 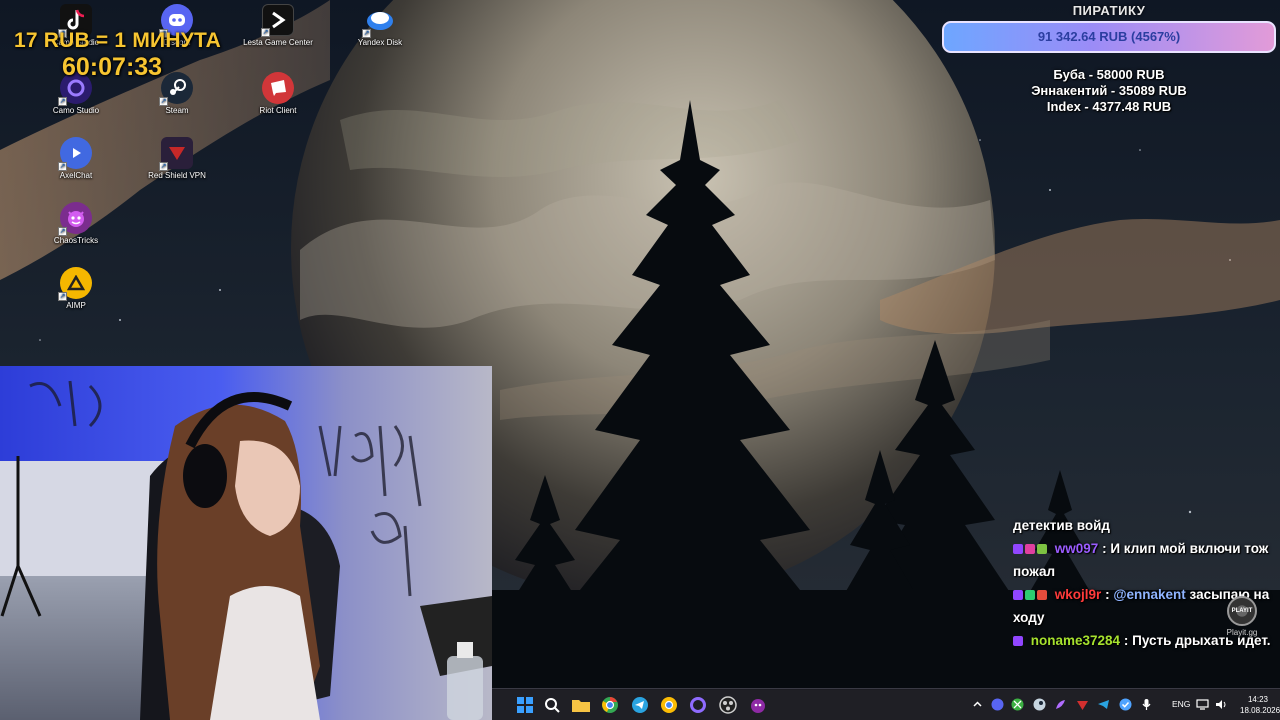 What do you see at coordinates (1077, 548) in the screenshot?
I see `chat-username: ww097` at bounding box center [1077, 548].